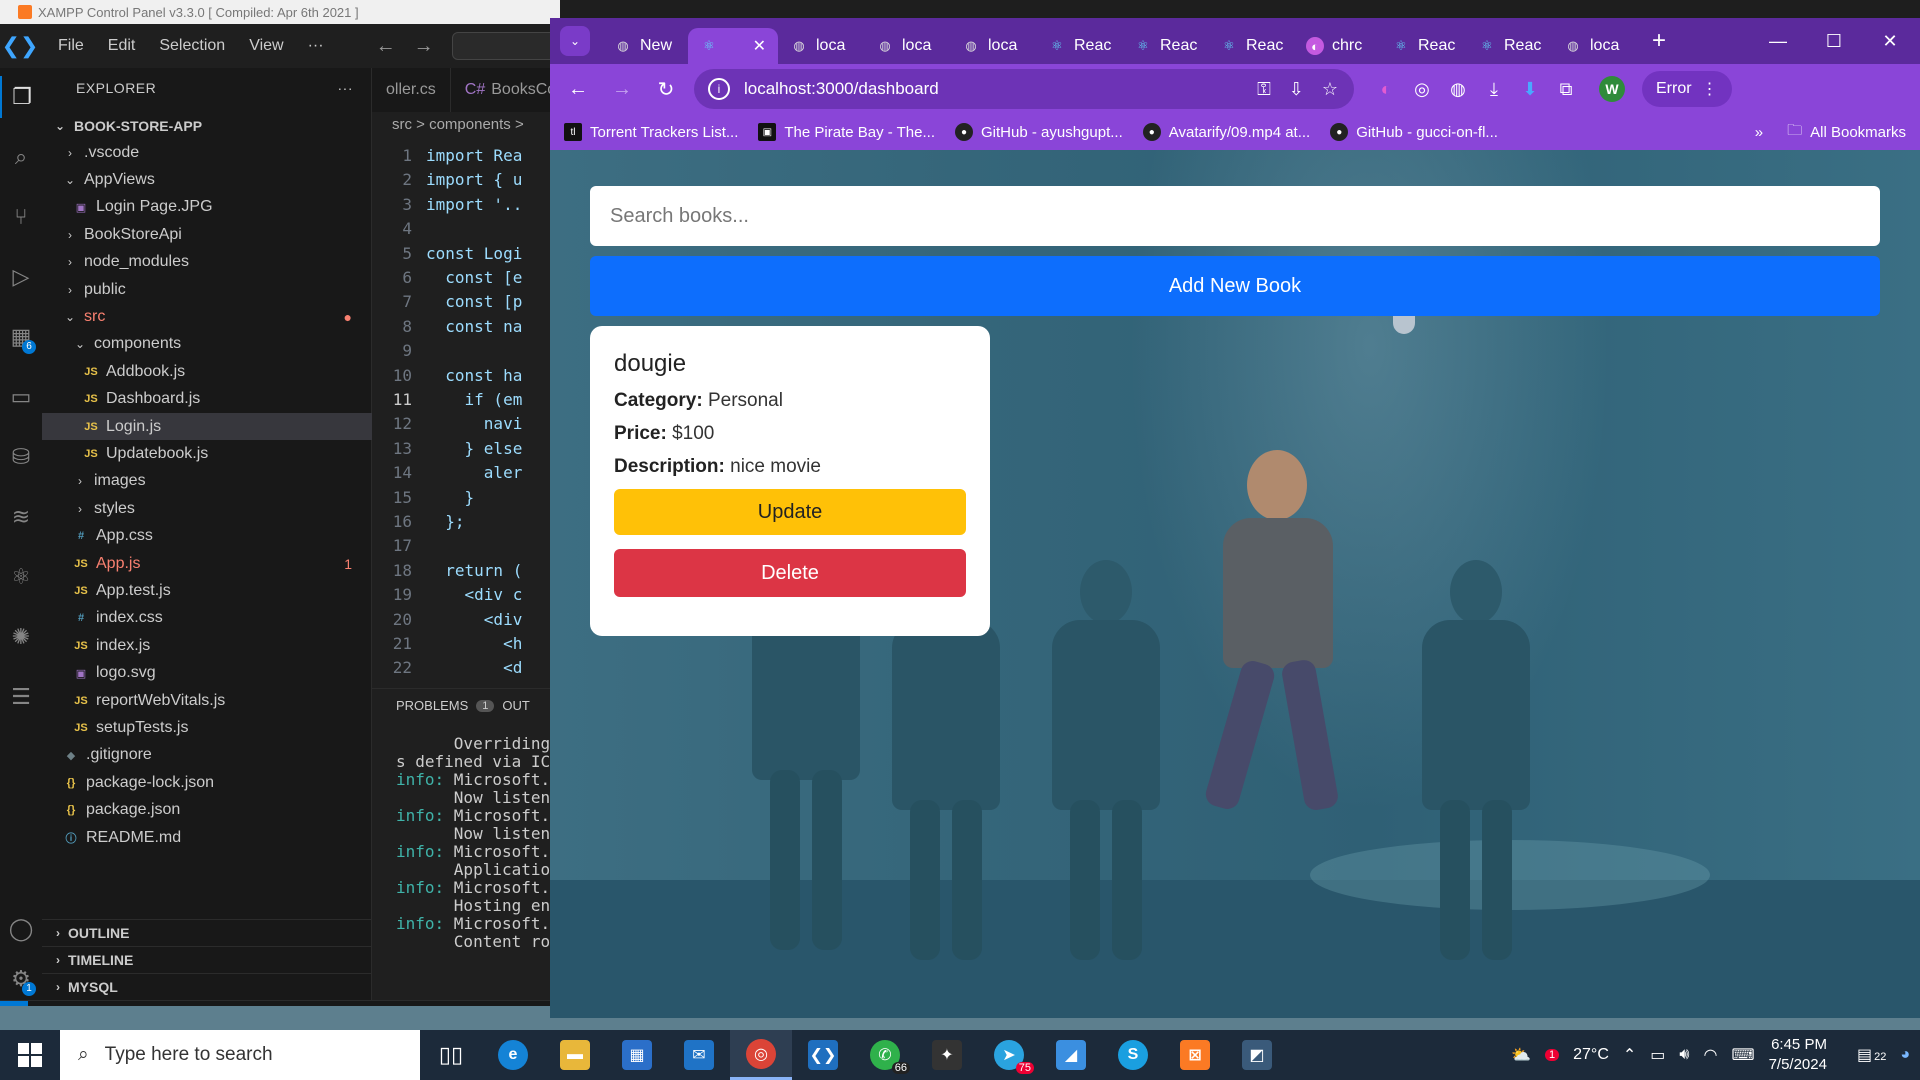 The width and height of the screenshot is (1920, 1080). I want to click on tab-search-icon: ⌄, so click(575, 41).